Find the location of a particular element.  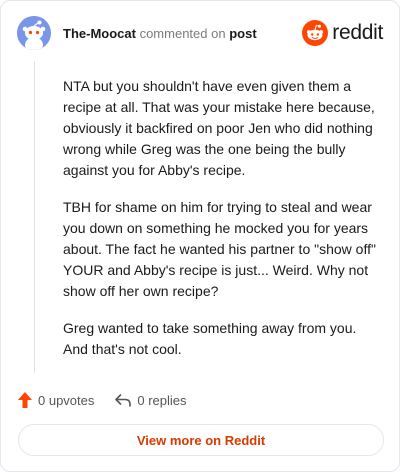

view-more-button: View more on Reddit is located at coordinates (201, 440).